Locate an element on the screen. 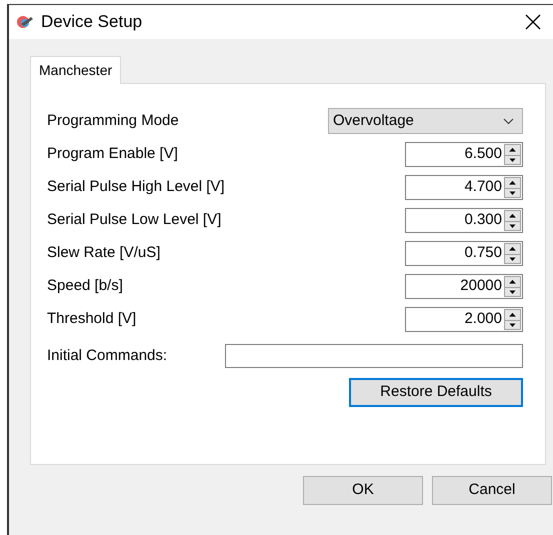 The image size is (553, 535). spinner-value: 0.300 is located at coordinates (483, 220).